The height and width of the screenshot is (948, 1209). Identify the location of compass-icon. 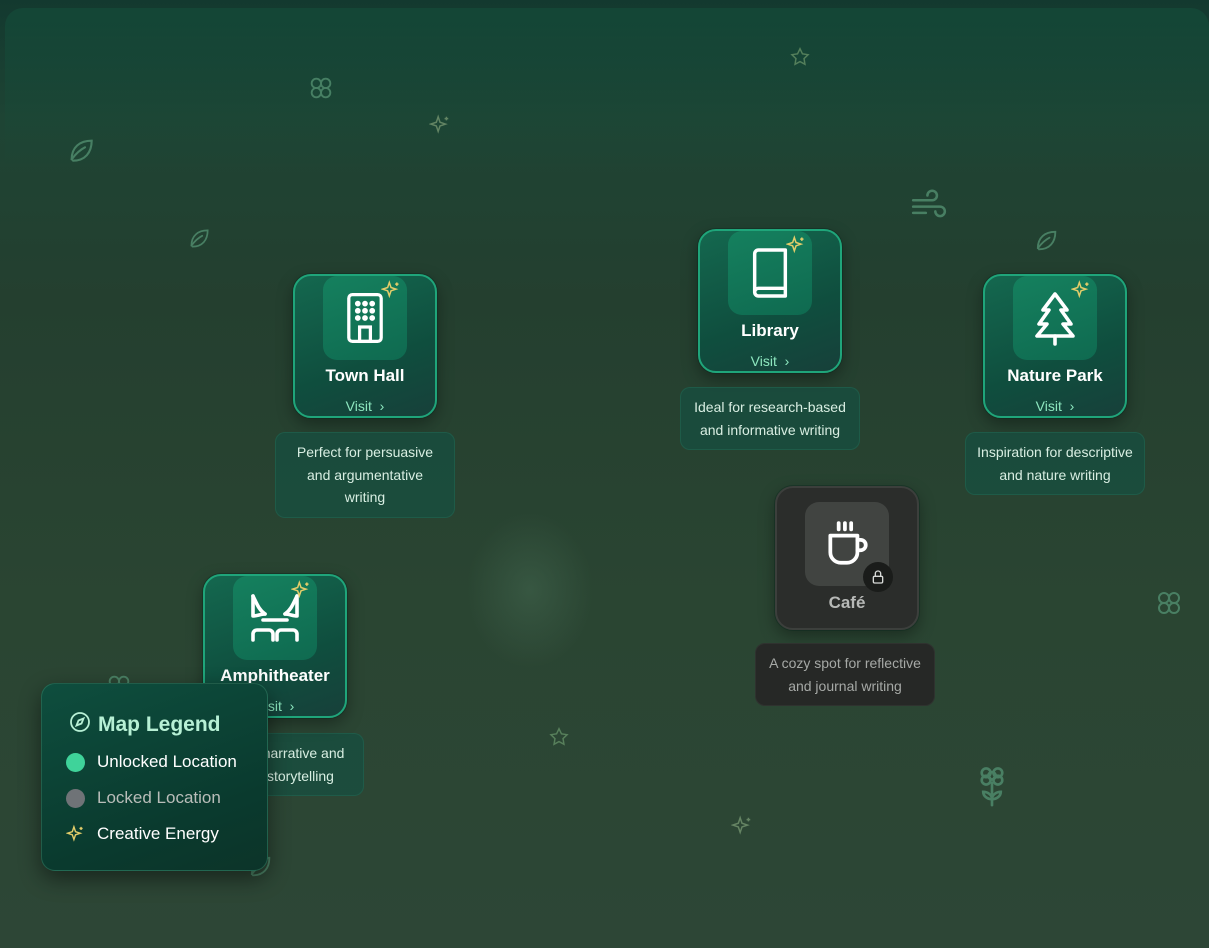
(80, 725).